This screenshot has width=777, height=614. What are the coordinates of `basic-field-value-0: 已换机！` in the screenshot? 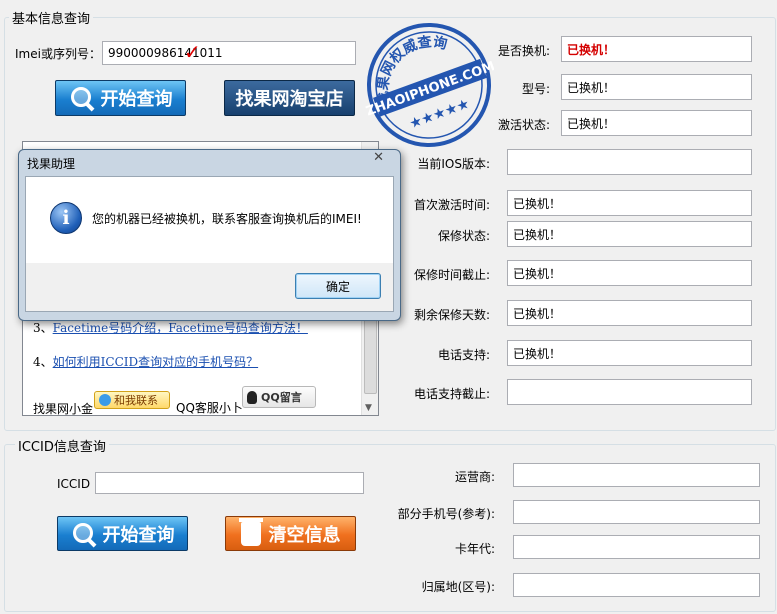 It's located at (656, 49).